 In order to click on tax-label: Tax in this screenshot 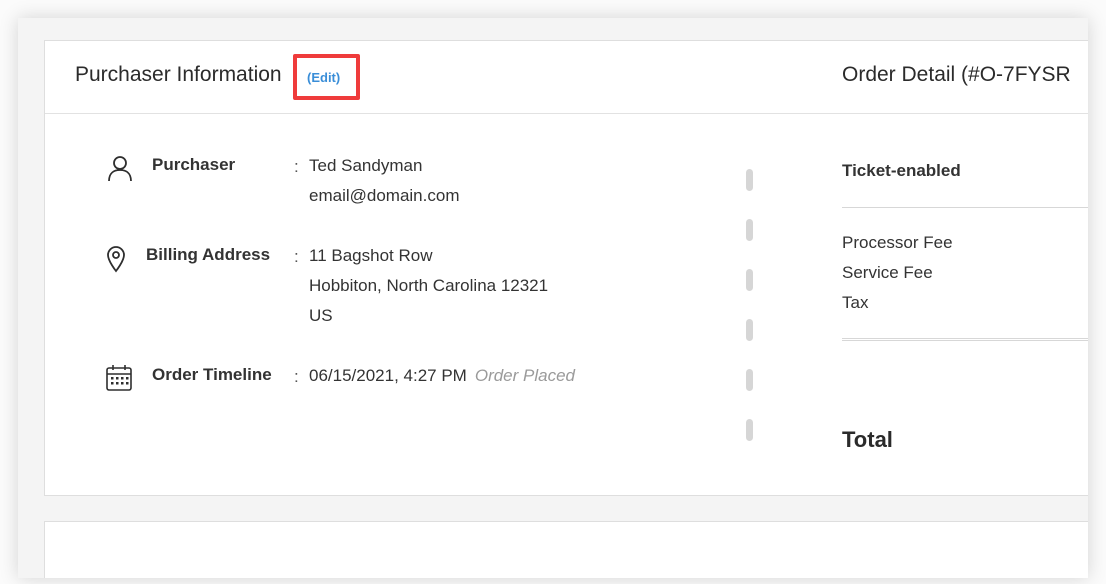, I will do `click(855, 302)`.